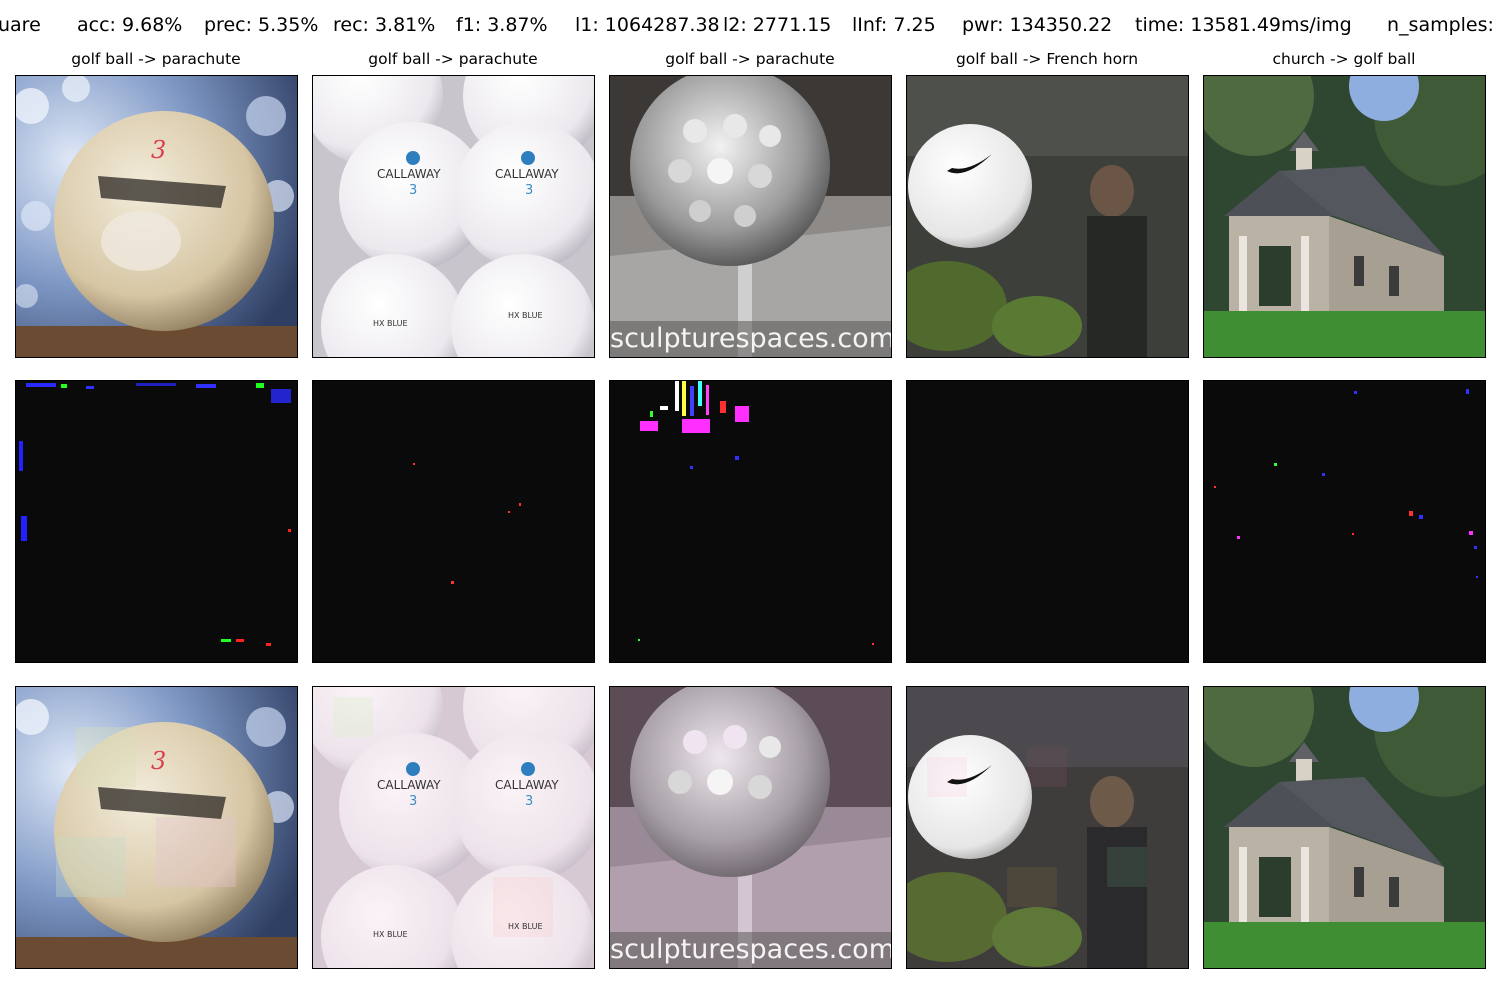 The height and width of the screenshot is (1000, 1500). I want to click on metric-acc: acc: 9.68%, so click(130, 25).